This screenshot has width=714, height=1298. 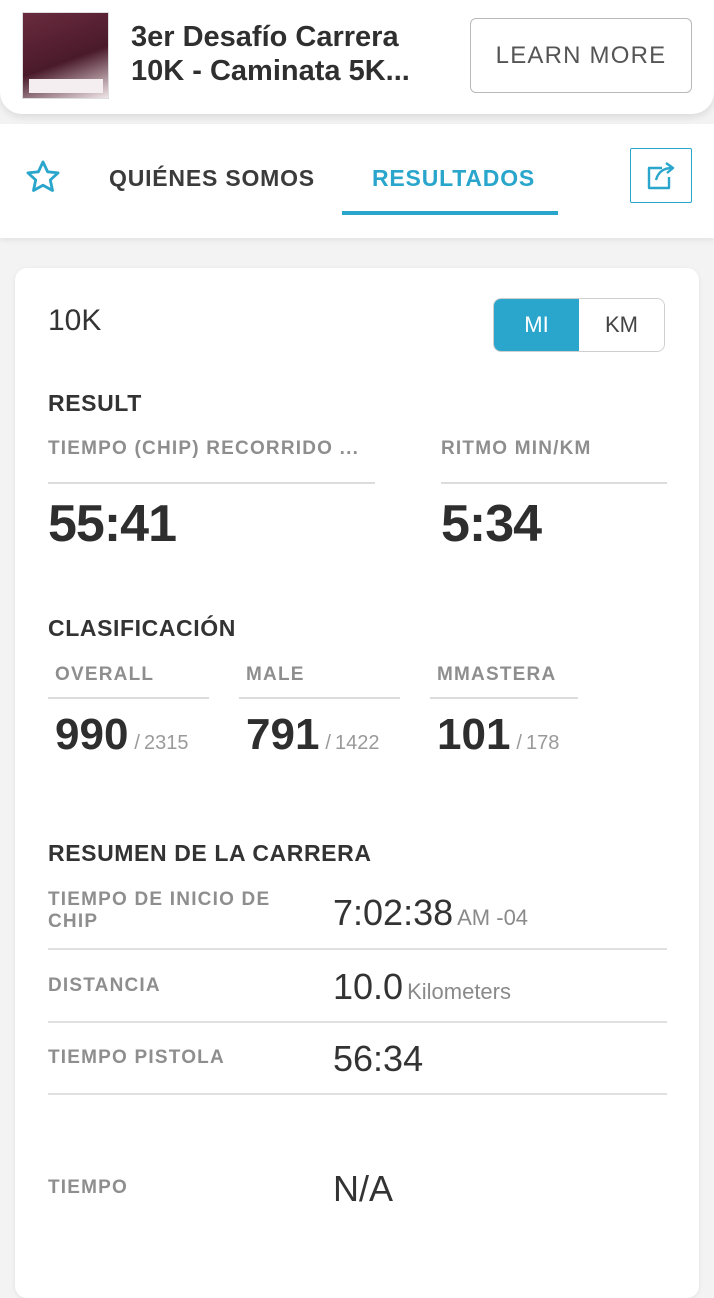 What do you see at coordinates (474, 734) in the screenshot?
I see `division-place-number: 101` at bounding box center [474, 734].